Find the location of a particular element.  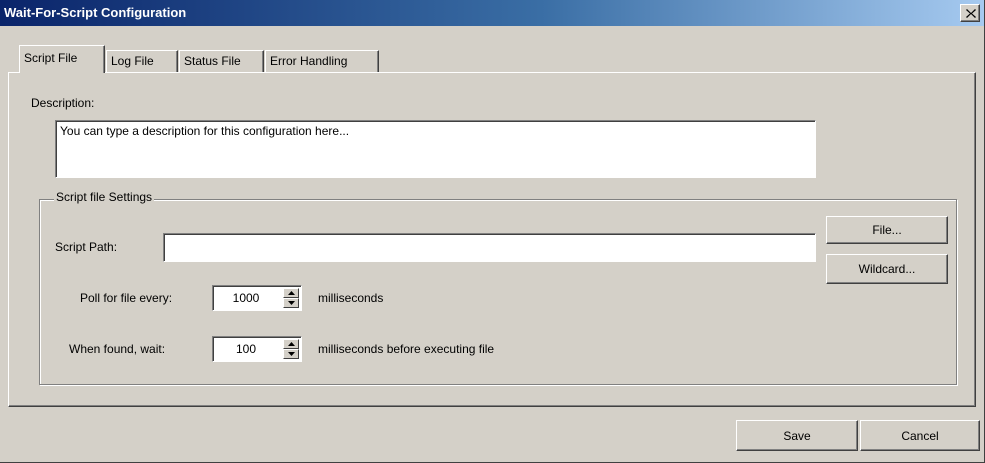

window-title: Wait-For-Script Configuration is located at coordinates (95, 12).